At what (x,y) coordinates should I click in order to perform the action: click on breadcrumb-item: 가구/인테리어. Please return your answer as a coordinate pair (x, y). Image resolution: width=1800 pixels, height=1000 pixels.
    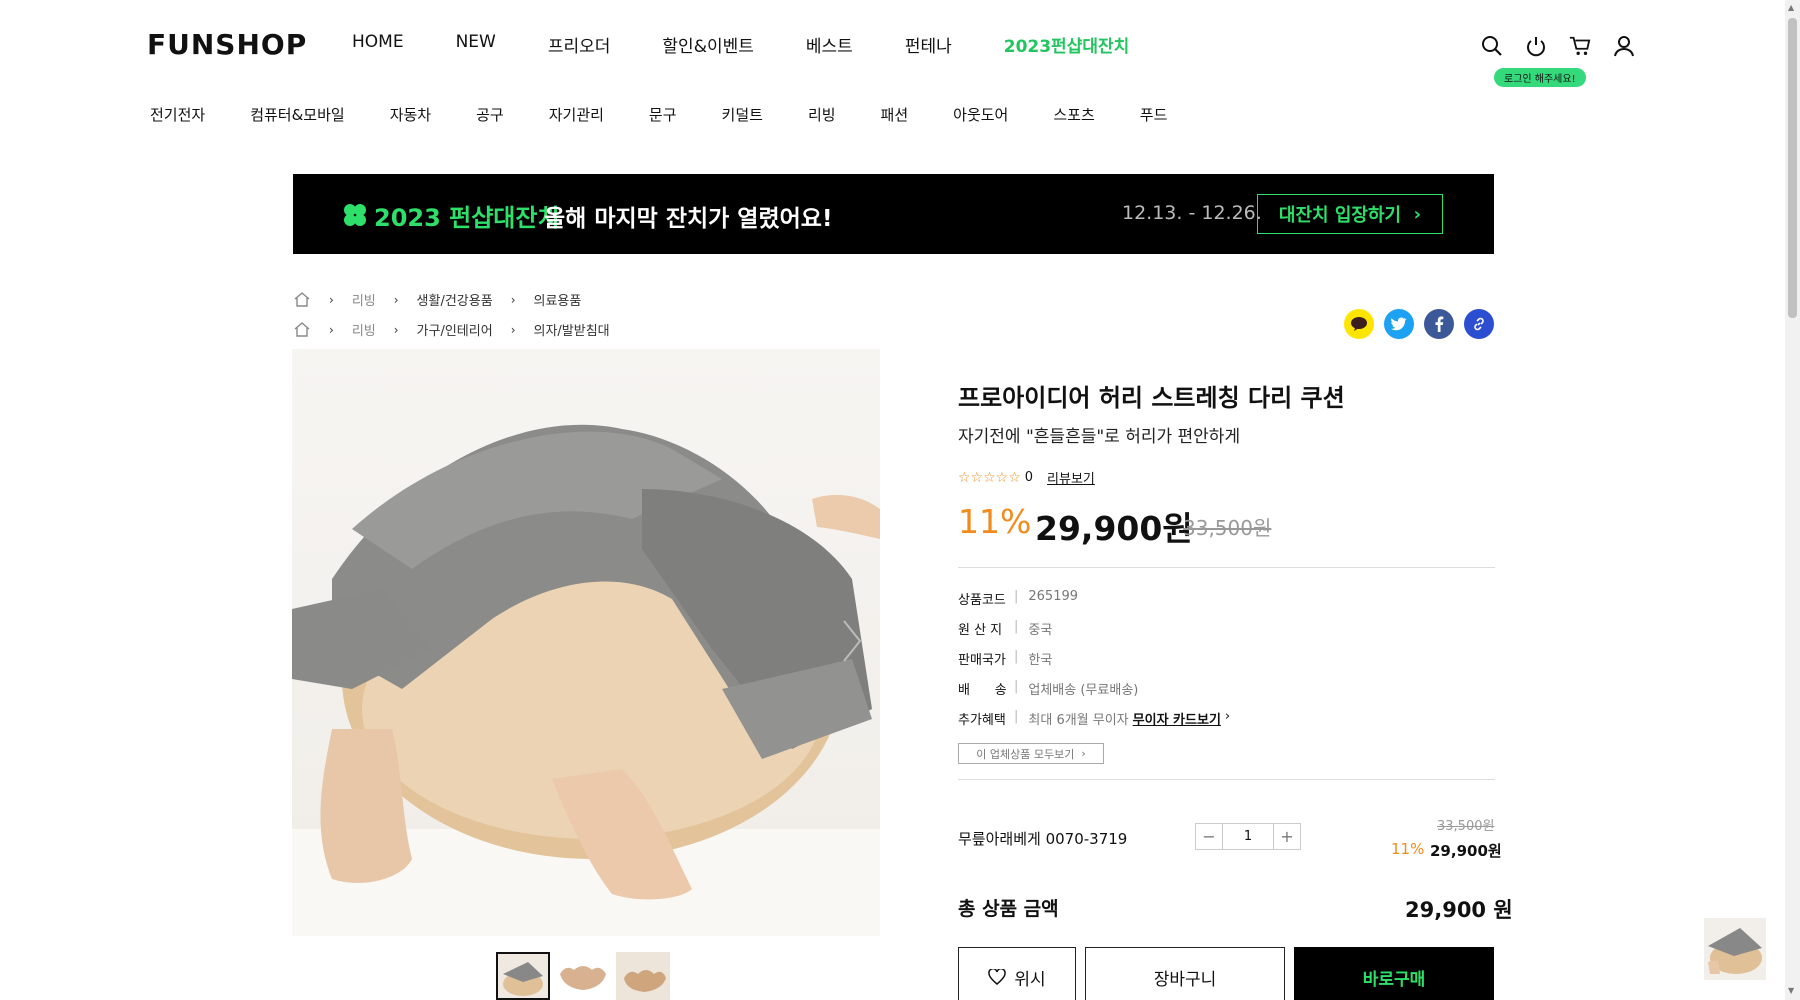
    Looking at the image, I should click on (455, 329).